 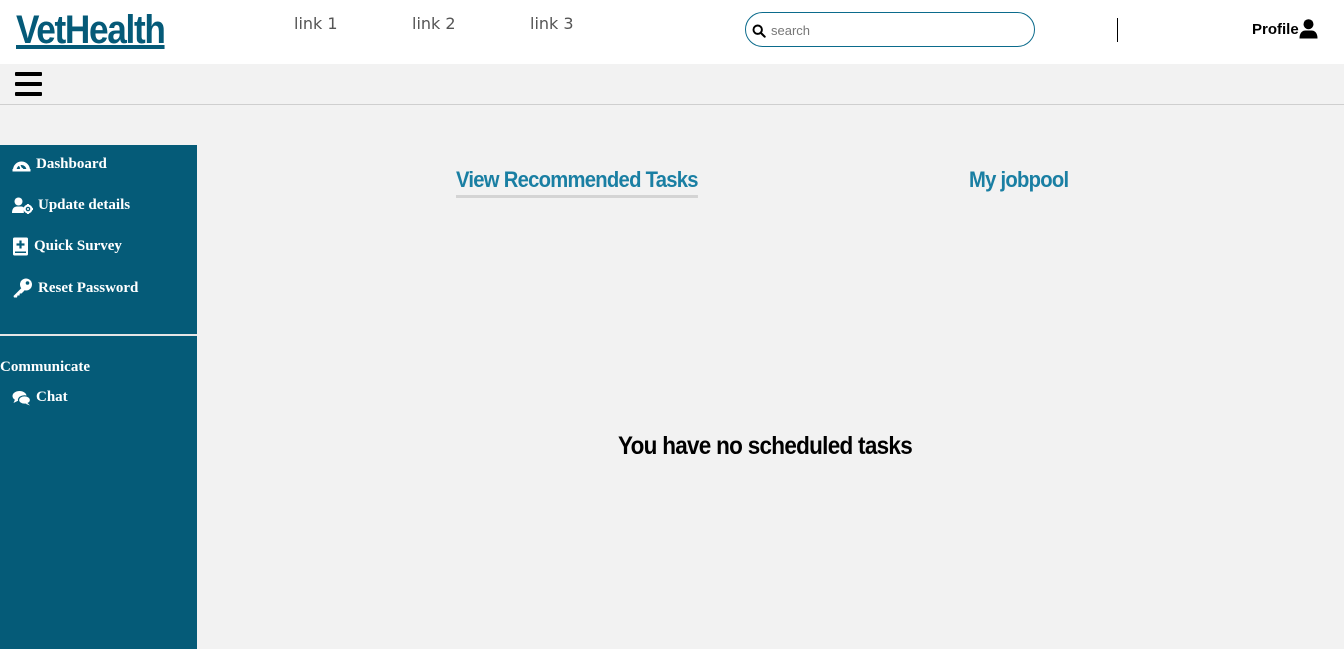 What do you see at coordinates (577, 182) in the screenshot?
I see `tab-view-recommended-tasks: View Recommended Tasks` at bounding box center [577, 182].